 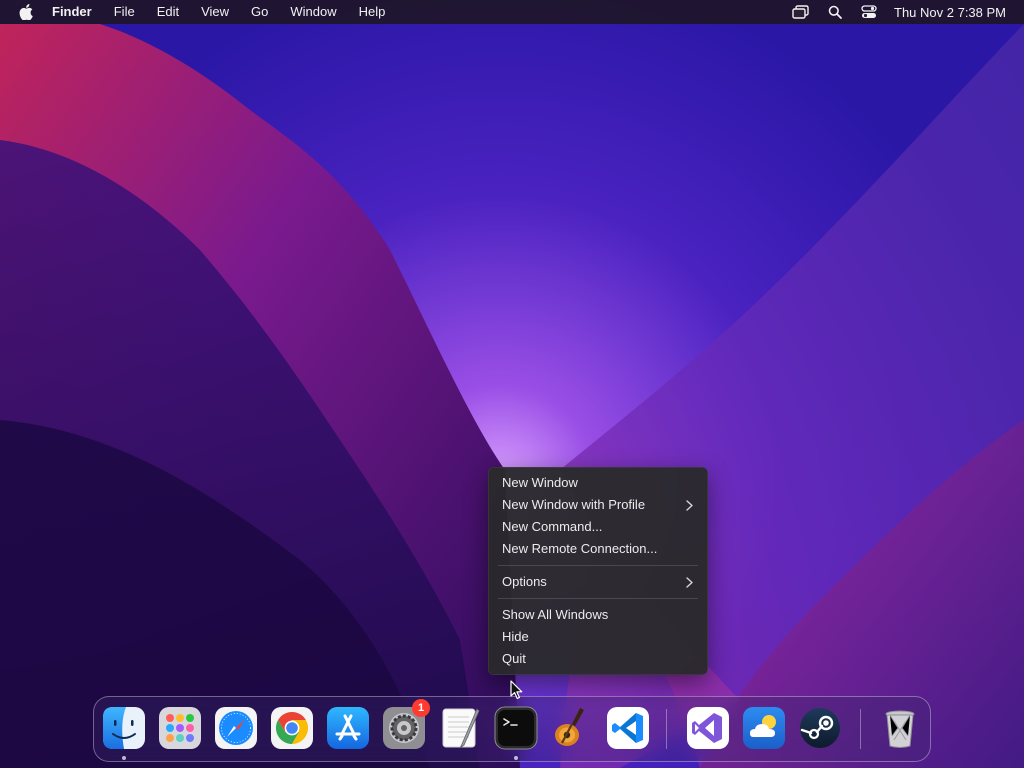 I want to click on menu-view: View, so click(x=215, y=12).